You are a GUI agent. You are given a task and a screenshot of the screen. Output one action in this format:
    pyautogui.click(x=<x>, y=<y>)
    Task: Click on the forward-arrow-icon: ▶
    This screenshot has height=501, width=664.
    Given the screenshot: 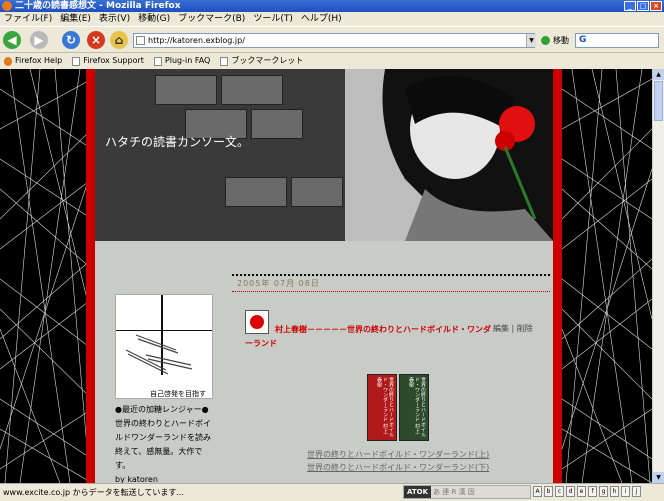 What is the action you would take?
    pyautogui.click(x=39, y=40)
    